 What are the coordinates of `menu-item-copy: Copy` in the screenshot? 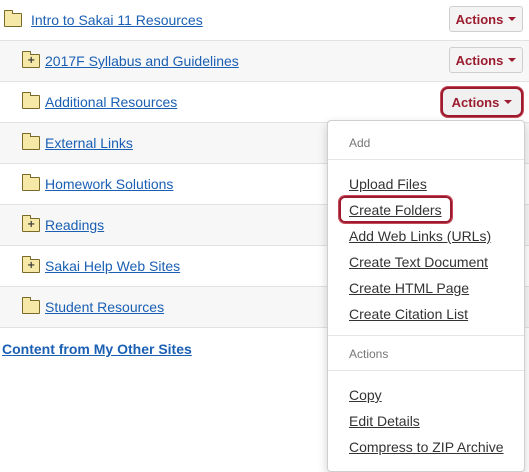 It's located at (365, 395).